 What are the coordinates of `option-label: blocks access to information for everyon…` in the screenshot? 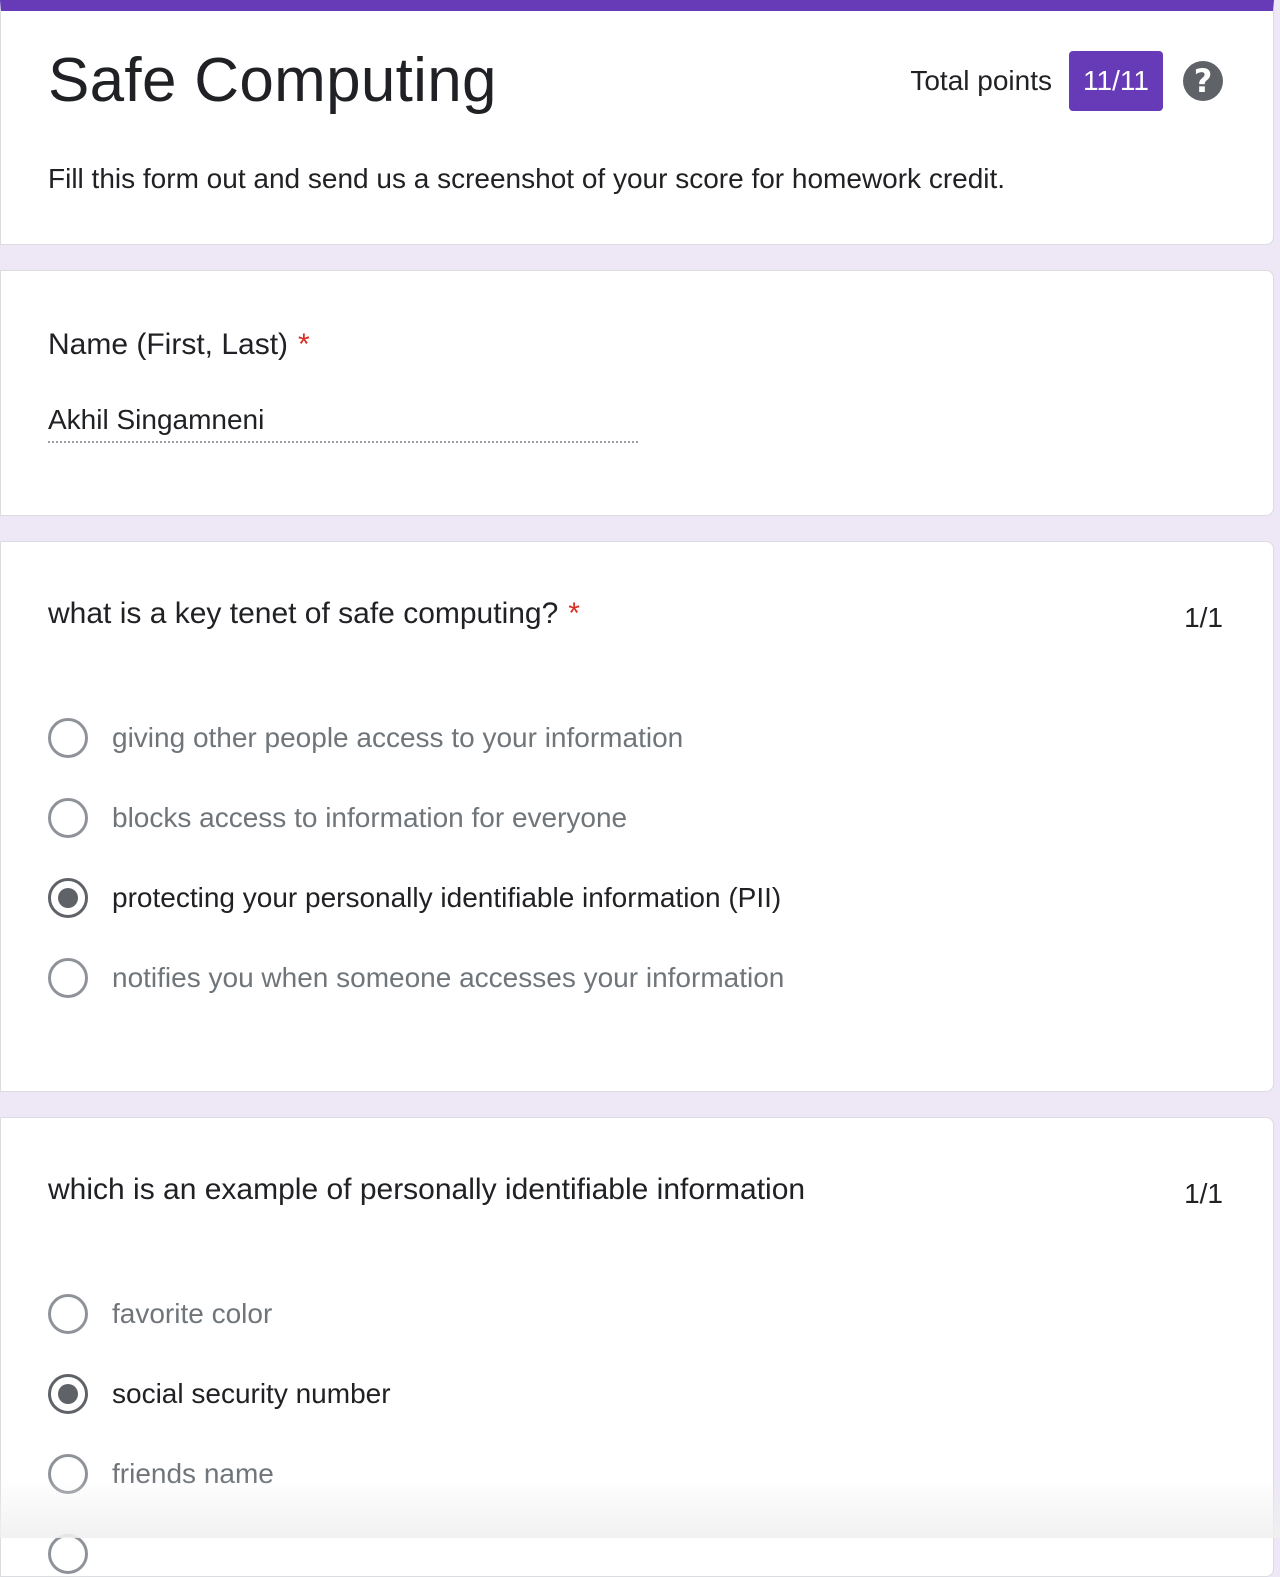 It's located at (370, 817).